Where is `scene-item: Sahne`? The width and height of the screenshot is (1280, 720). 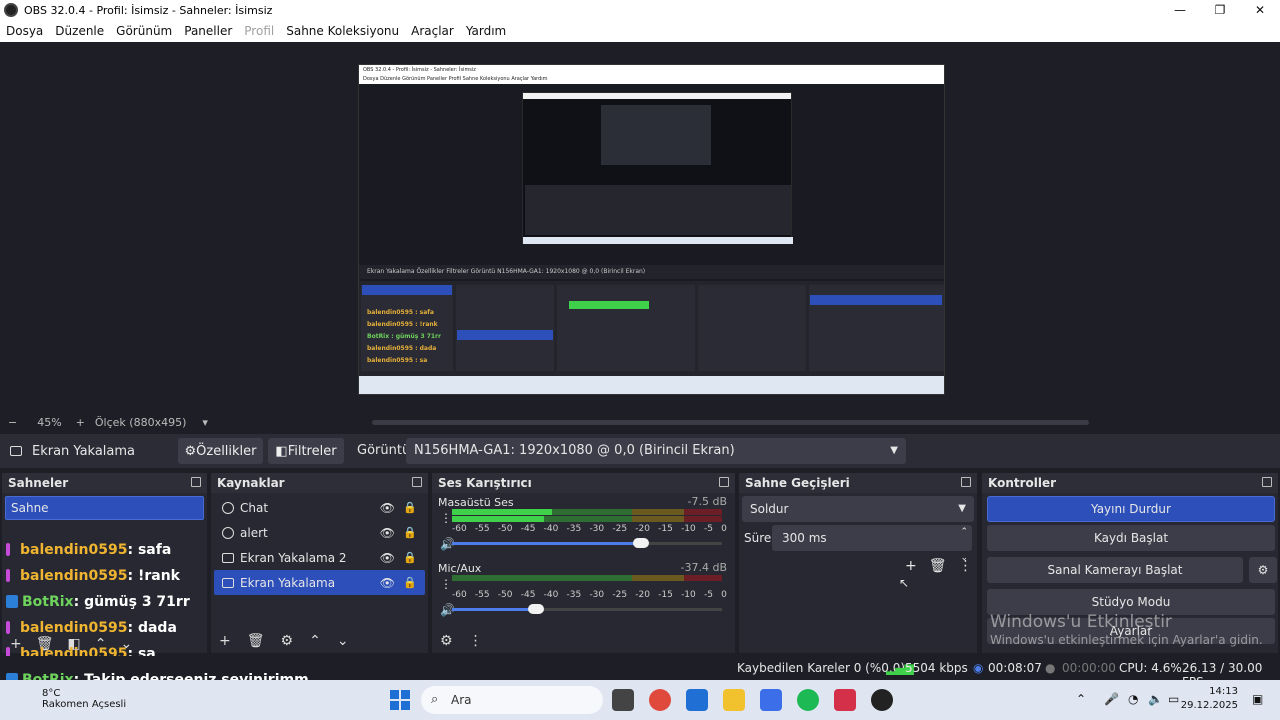
scene-item: Sahne is located at coordinates (104, 508).